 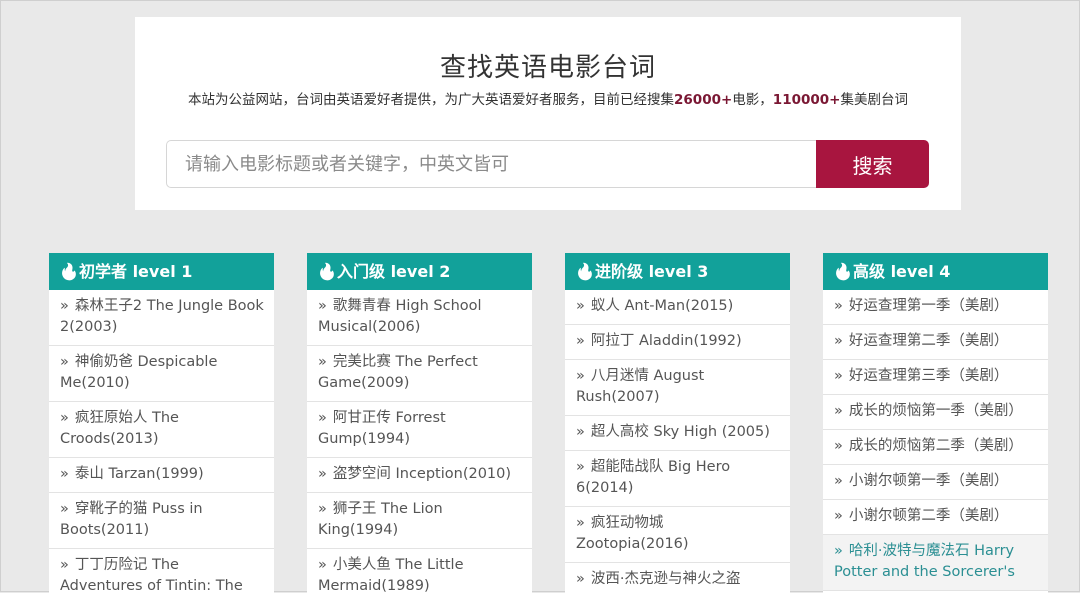 I want to click on movie-list-item: » 丁丁历险记 The Adventures of Tintin: The, so click(x=161, y=571).